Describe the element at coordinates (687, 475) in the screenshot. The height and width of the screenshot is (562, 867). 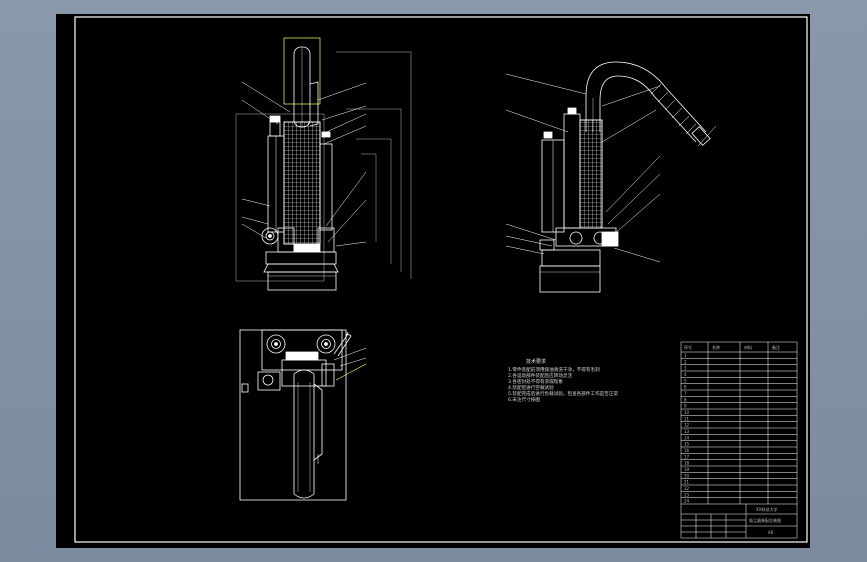
I see `bom-cell: 20` at that location.